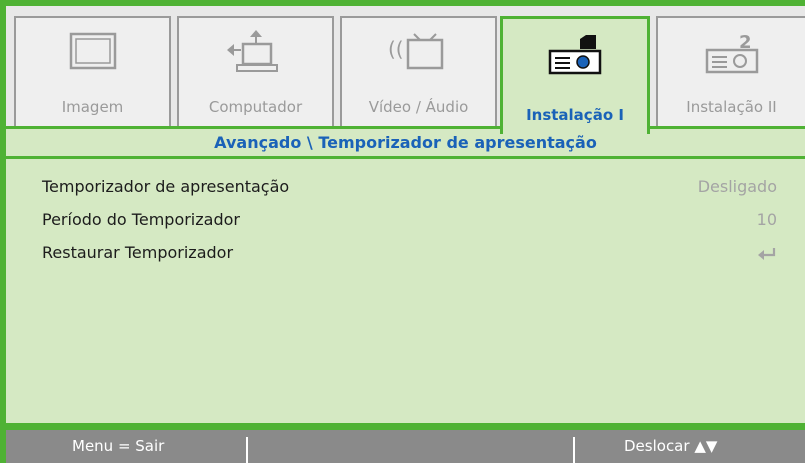  What do you see at coordinates (93, 54) in the screenshot?
I see `monitor-icon` at bounding box center [93, 54].